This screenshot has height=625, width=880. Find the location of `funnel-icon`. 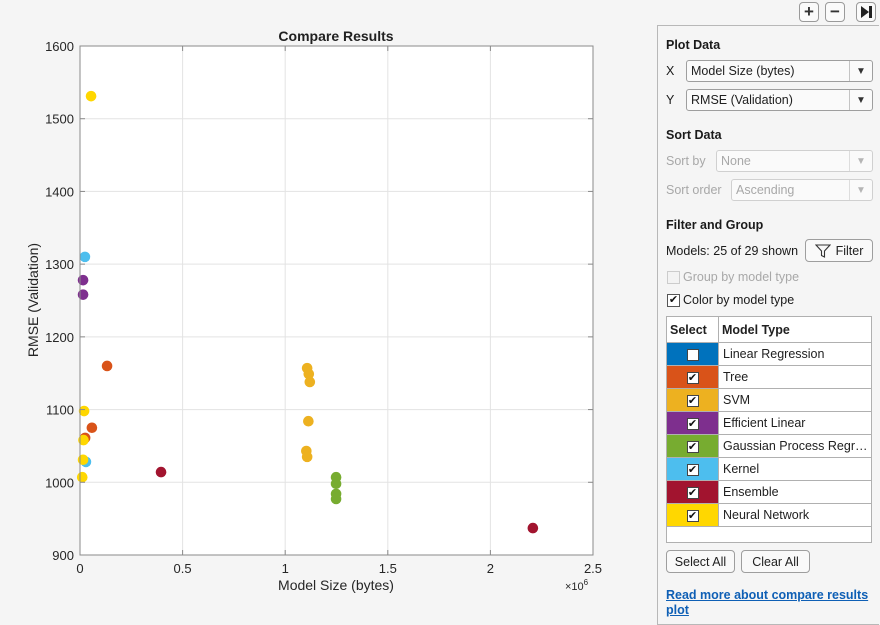

funnel-icon is located at coordinates (822, 250).